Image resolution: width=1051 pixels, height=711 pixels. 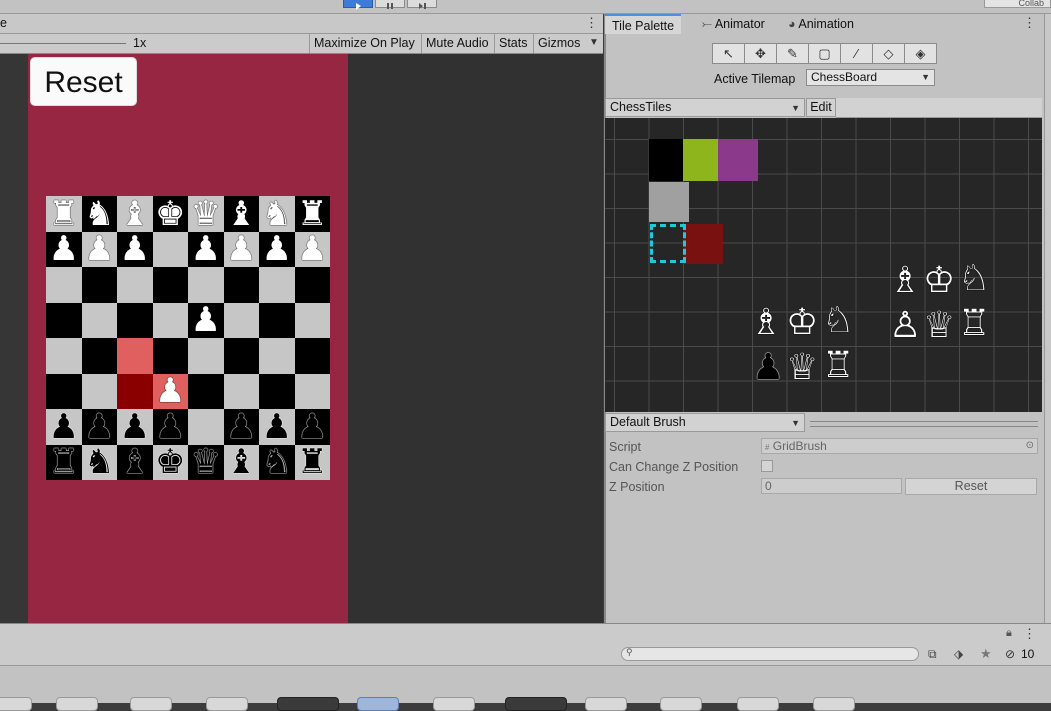 What do you see at coordinates (700, 160) in the screenshot?
I see `tile-green` at bounding box center [700, 160].